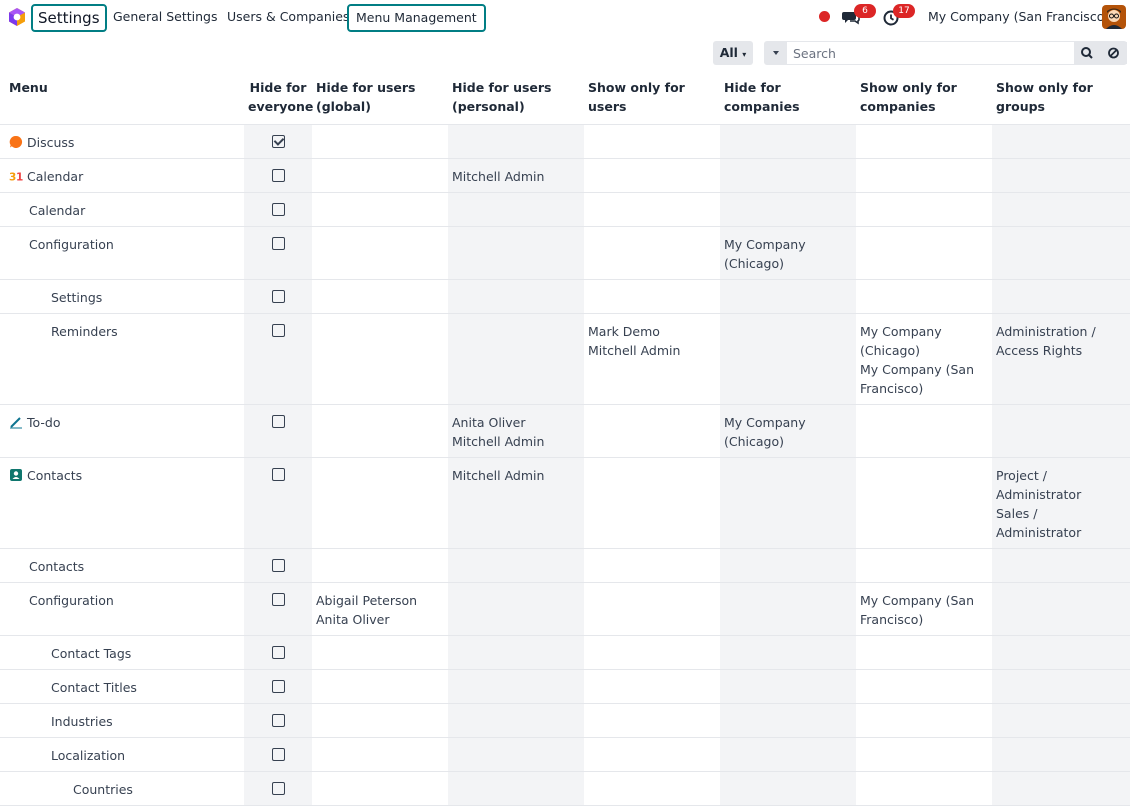 The height and width of the screenshot is (806, 1130). What do you see at coordinates (565, 296) in the screenshot?
I see `table-row: Settings` at bounding box center [565, 296].